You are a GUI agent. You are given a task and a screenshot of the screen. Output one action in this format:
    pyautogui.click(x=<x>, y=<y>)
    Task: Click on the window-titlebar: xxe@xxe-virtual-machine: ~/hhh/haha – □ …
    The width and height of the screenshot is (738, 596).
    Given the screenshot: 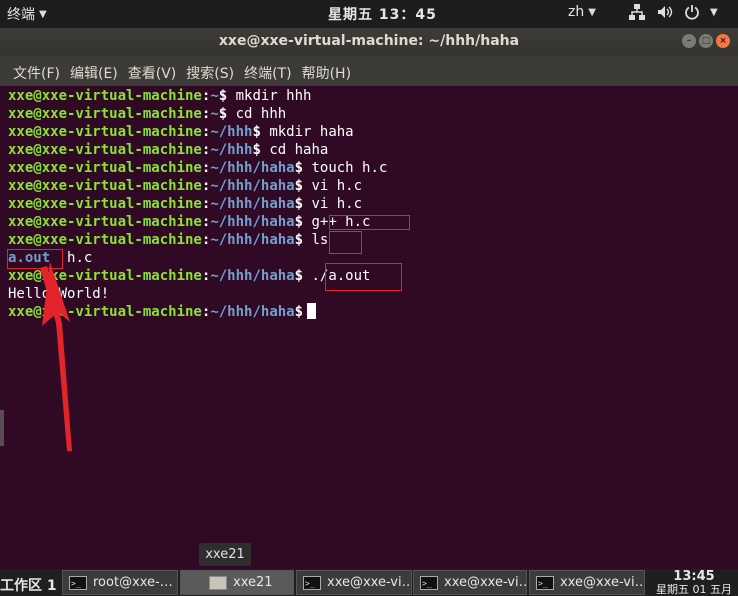 What is the action you would take?
    pyautogui.click(x=369, y=42)
    